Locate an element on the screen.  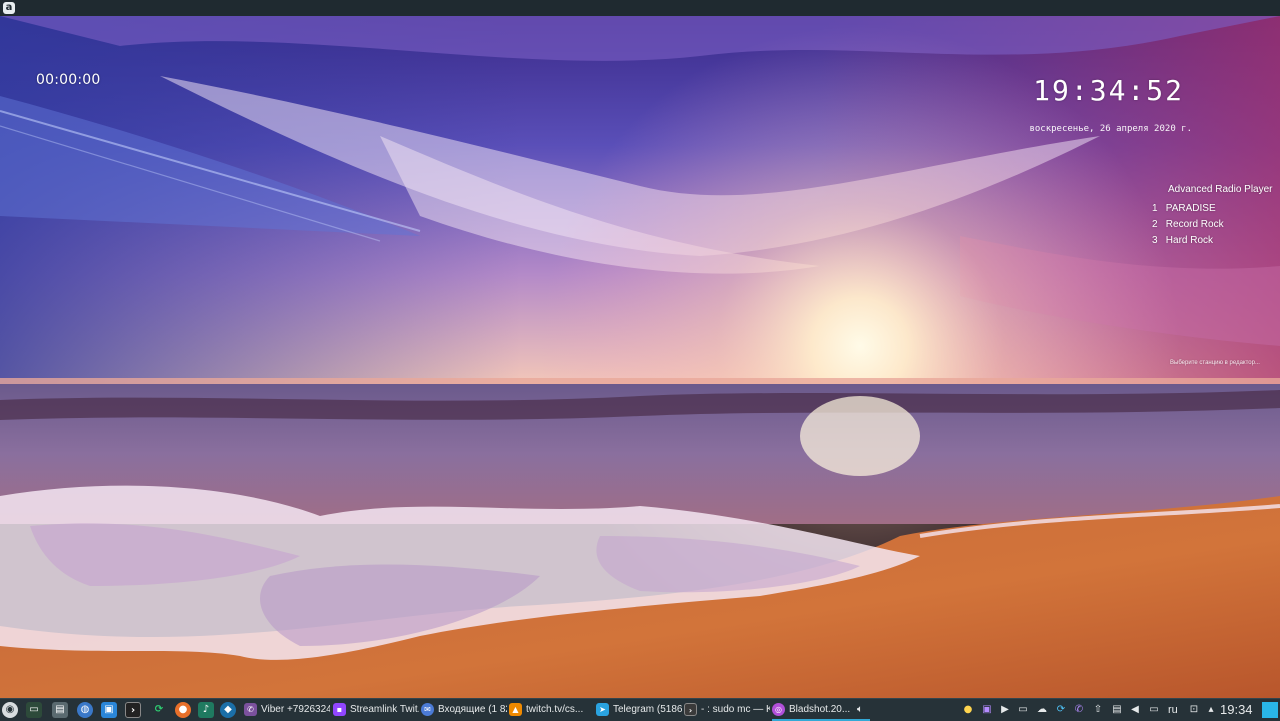
network-icon: ⊡ is located at coordinates (1194, 710).